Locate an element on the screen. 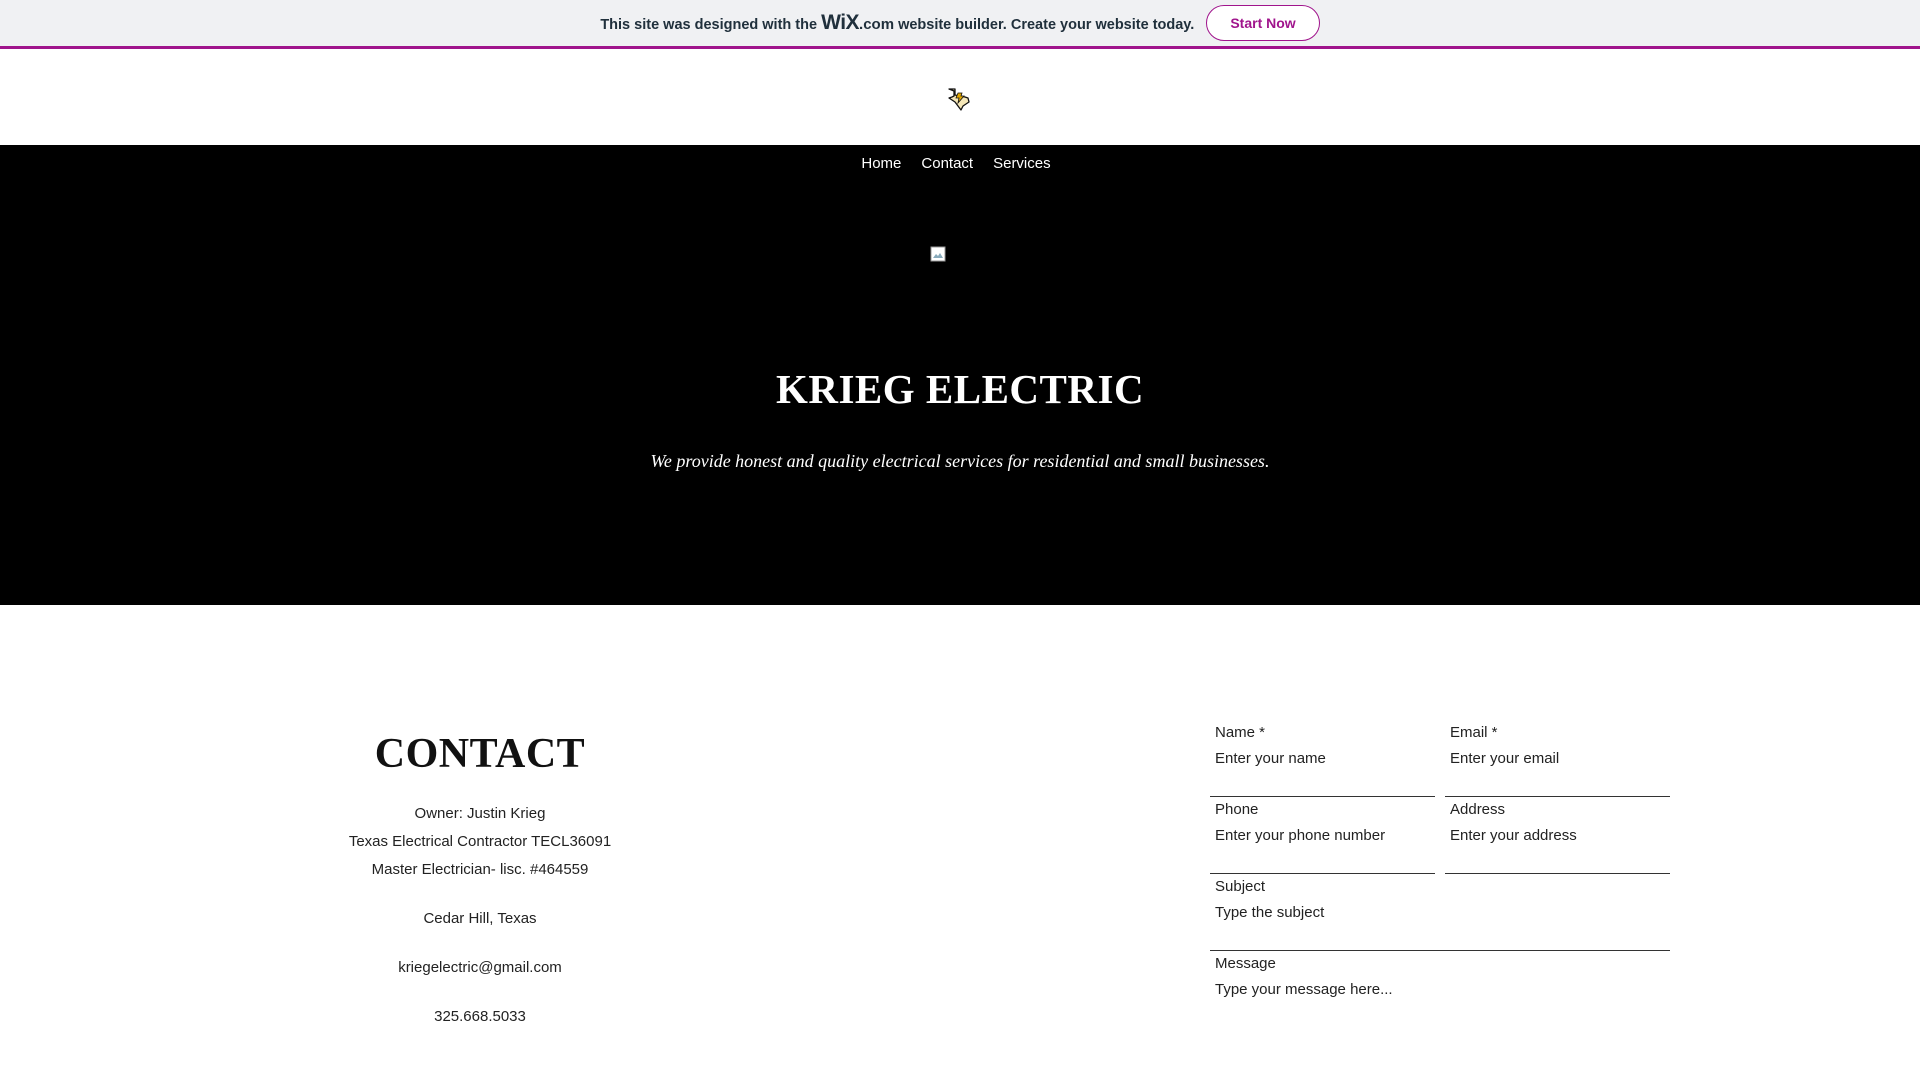 This screenshot has height=1080, width=1920. wix-logo: WiX is located at coordinates (840, 23).